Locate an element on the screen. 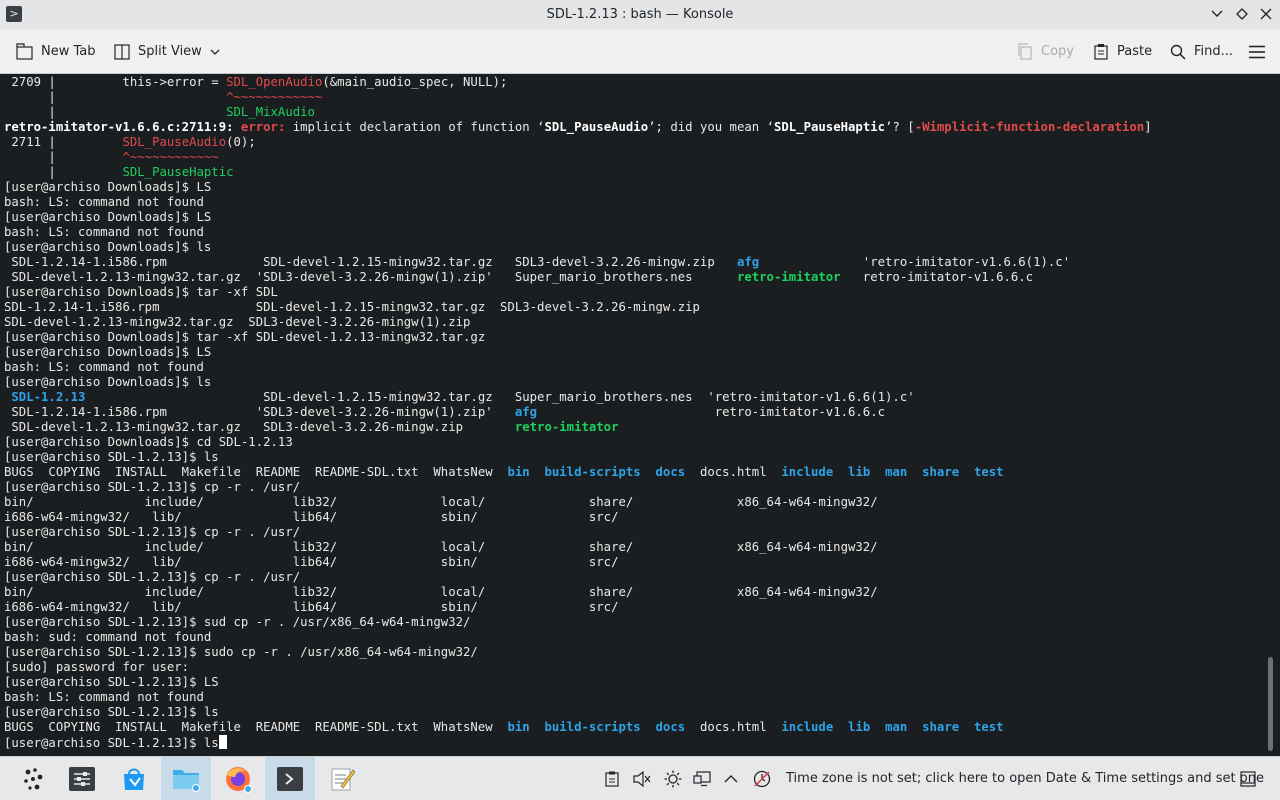  konsole-icon is located at coordinates (290, 779).